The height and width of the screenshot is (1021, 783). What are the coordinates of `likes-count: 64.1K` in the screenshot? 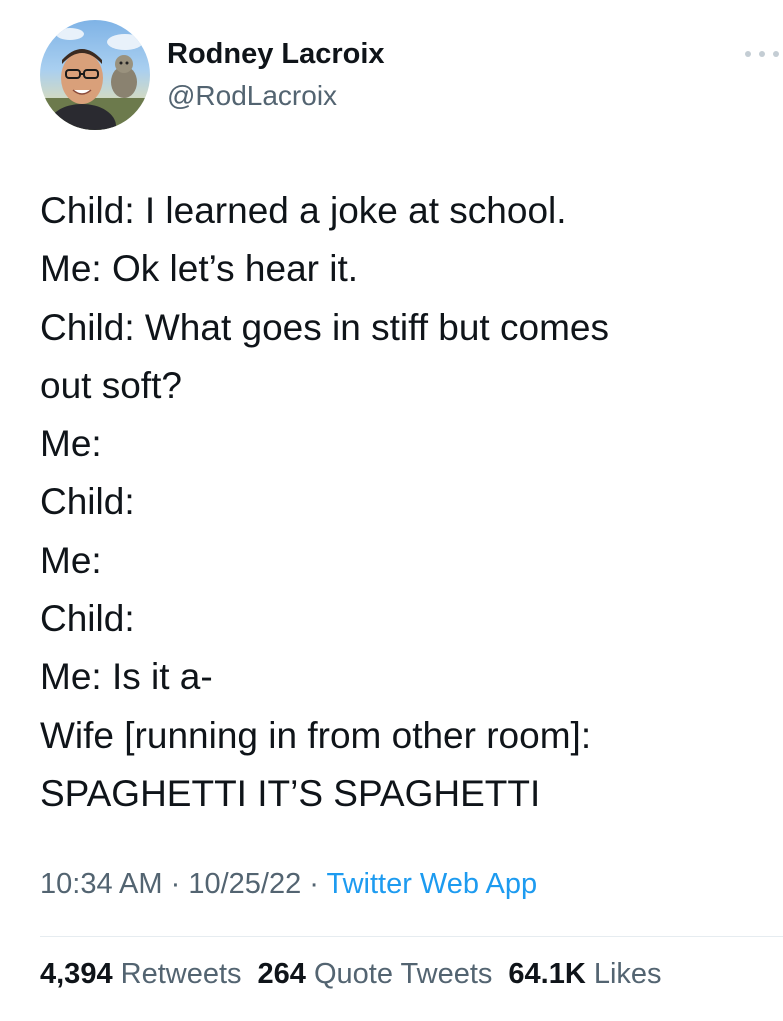 It's located at (547, 974).